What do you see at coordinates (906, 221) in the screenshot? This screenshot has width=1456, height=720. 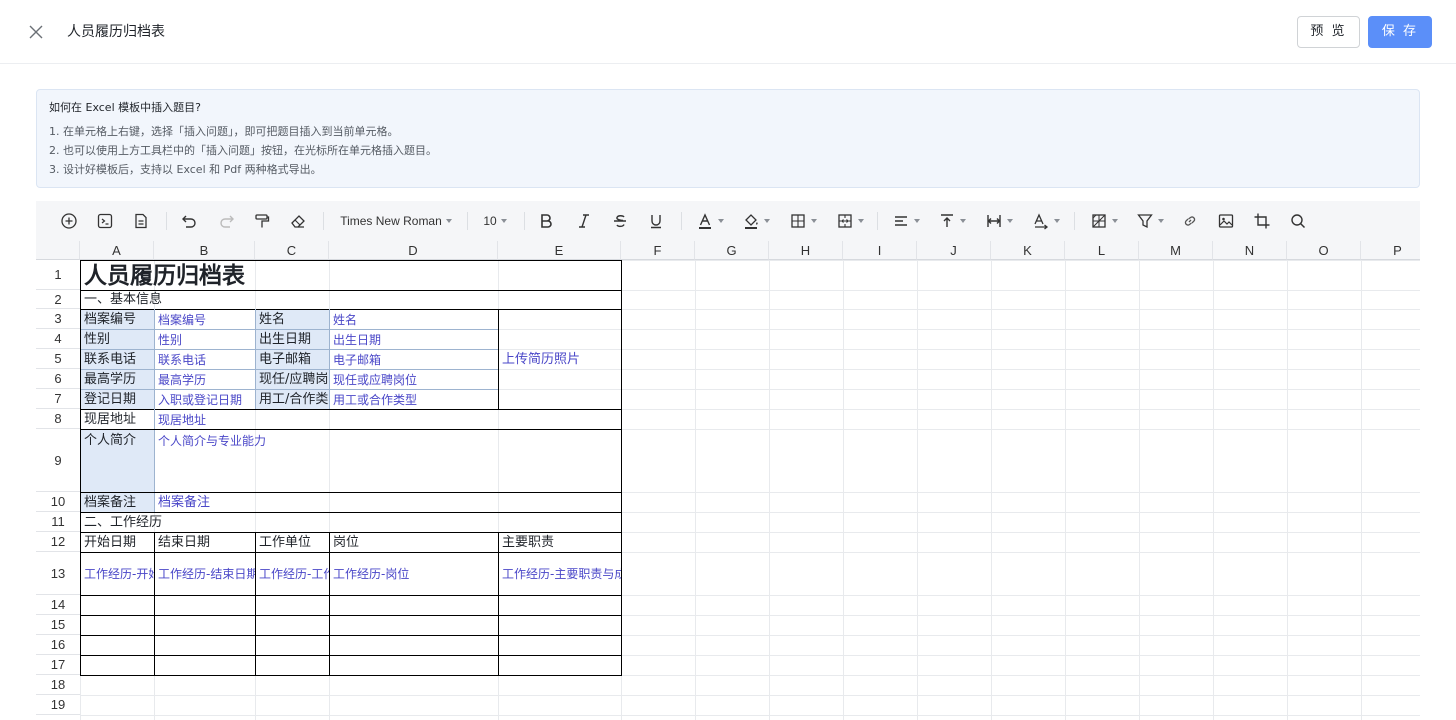 I see `horizontal-align-icon` at bounding box center [906, 221].